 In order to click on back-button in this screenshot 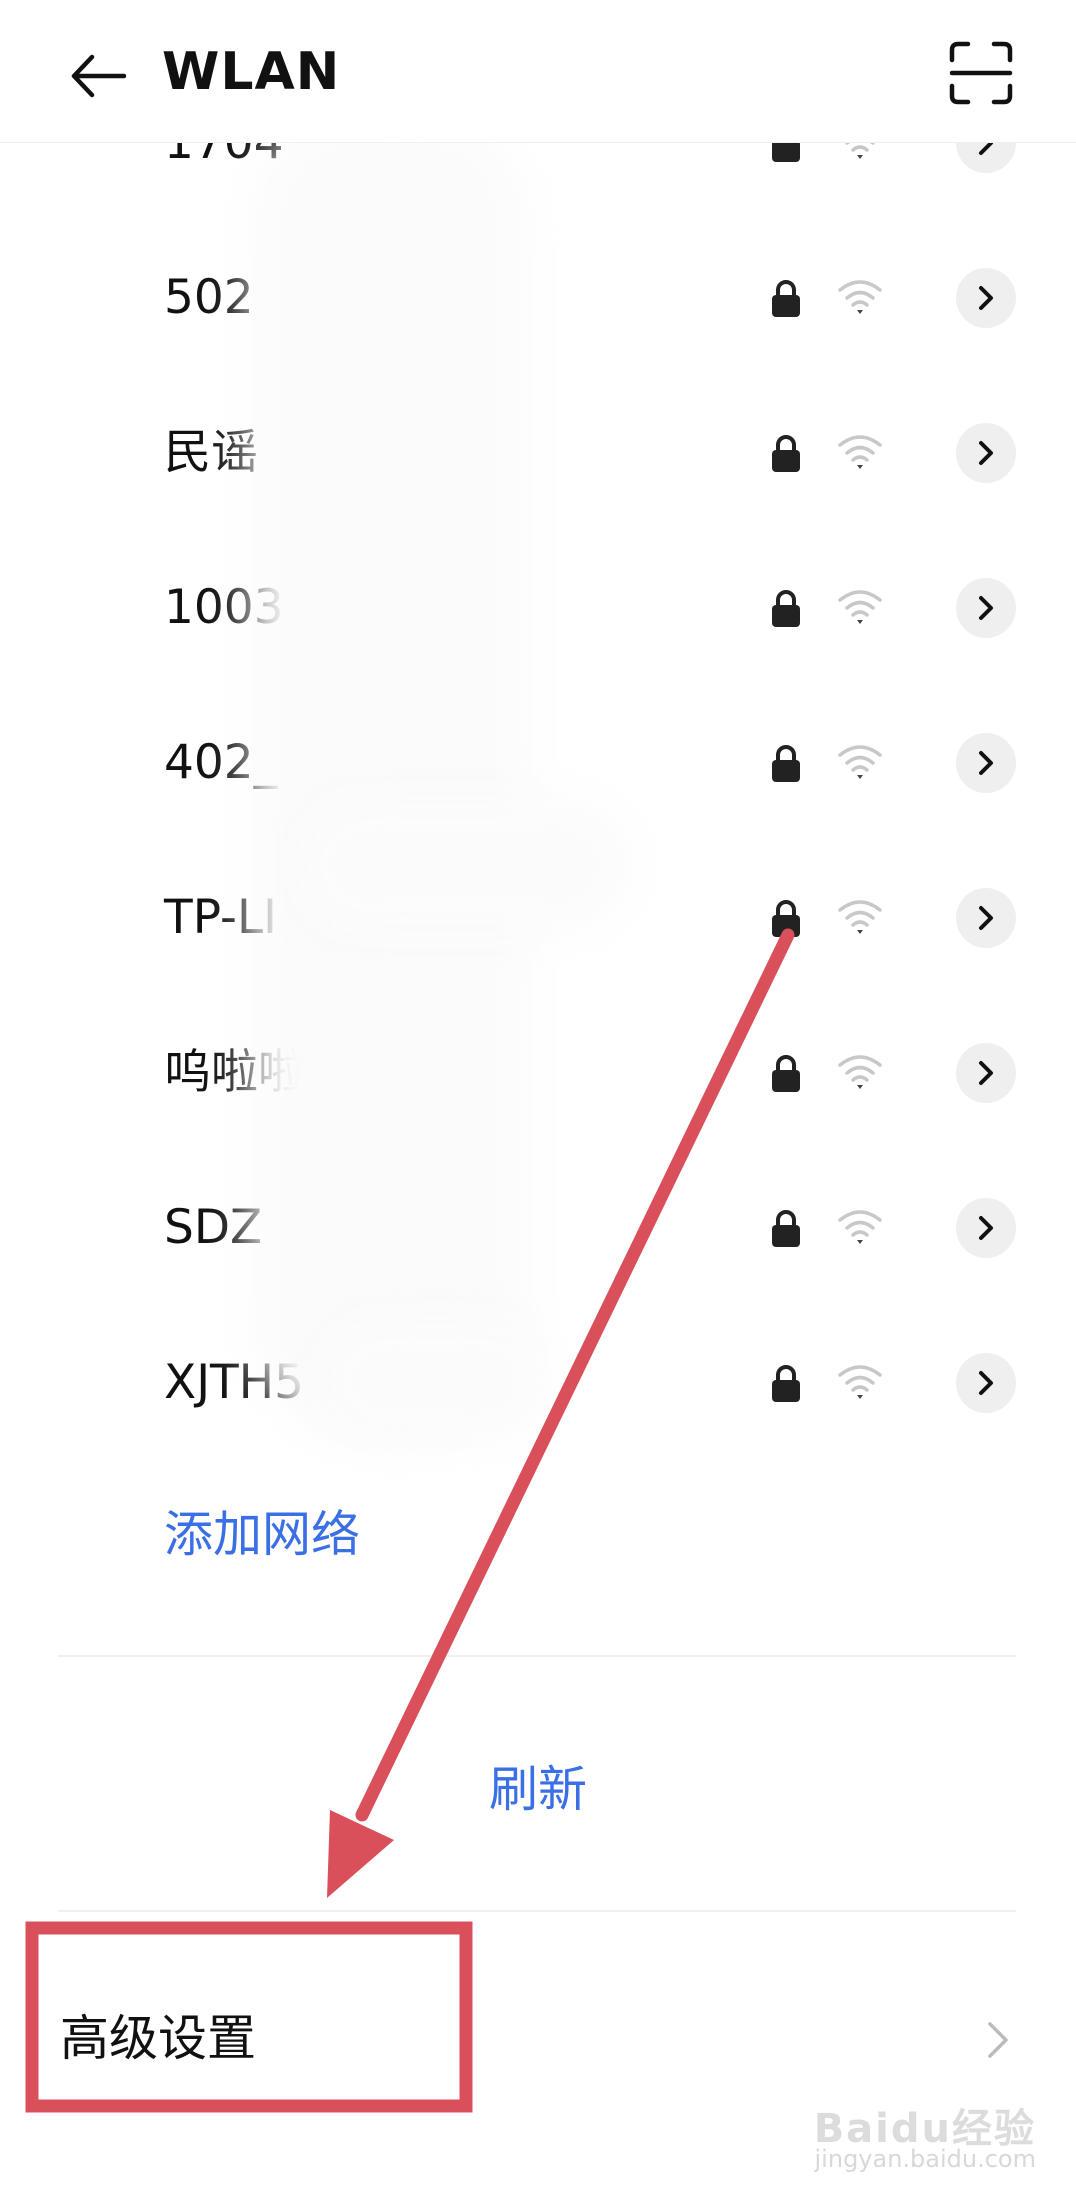, I will do `click(98, 76)`.